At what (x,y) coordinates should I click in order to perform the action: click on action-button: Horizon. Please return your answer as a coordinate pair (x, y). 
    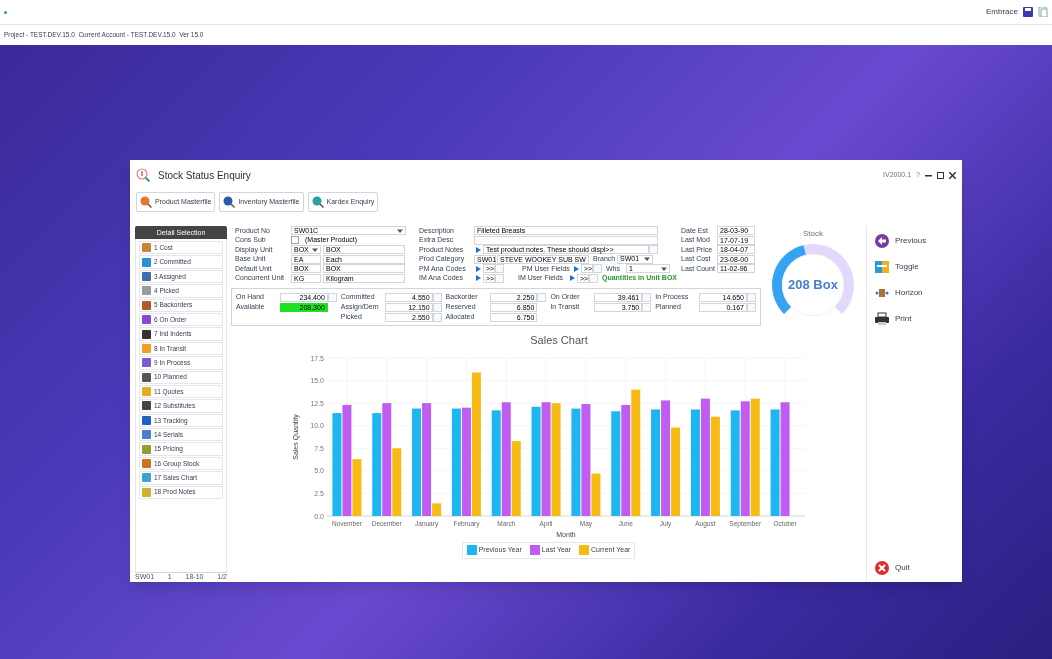
    Looking at the image, I should click on (914, 293).